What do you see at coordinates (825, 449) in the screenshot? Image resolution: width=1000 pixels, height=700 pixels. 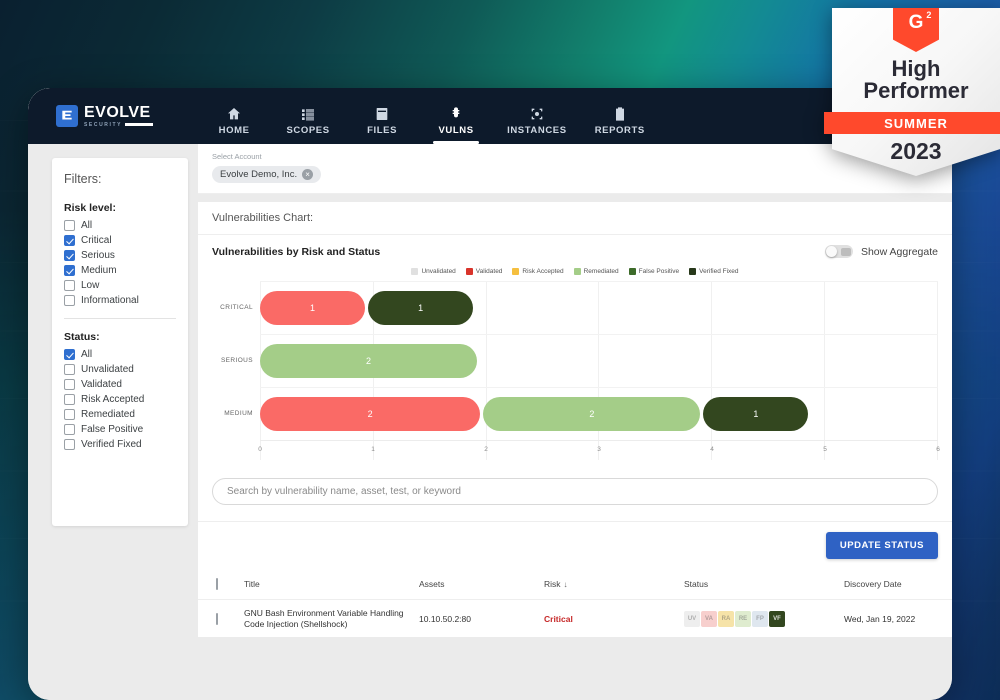 I see `x-tick-label: 5` at bounding box center [825, 449].